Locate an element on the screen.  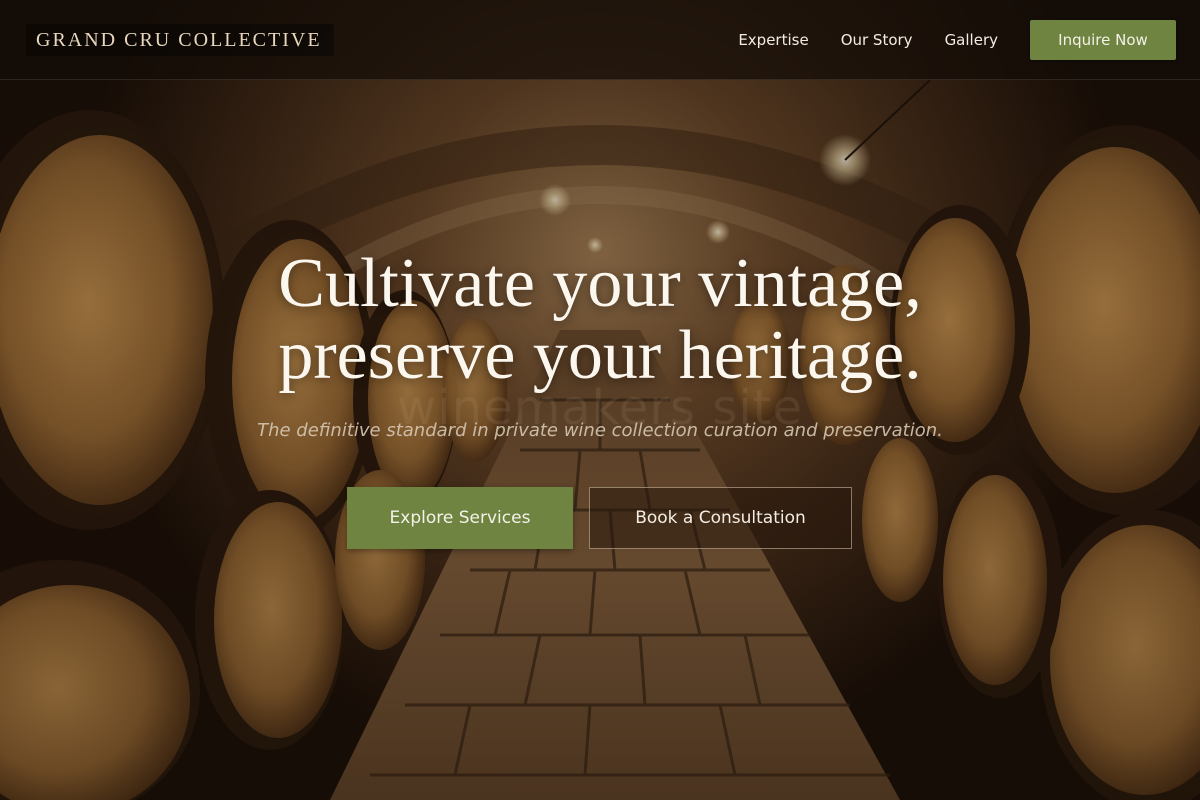
book-consultation-button: Book a Consultation is located at coordinates (720, 518).